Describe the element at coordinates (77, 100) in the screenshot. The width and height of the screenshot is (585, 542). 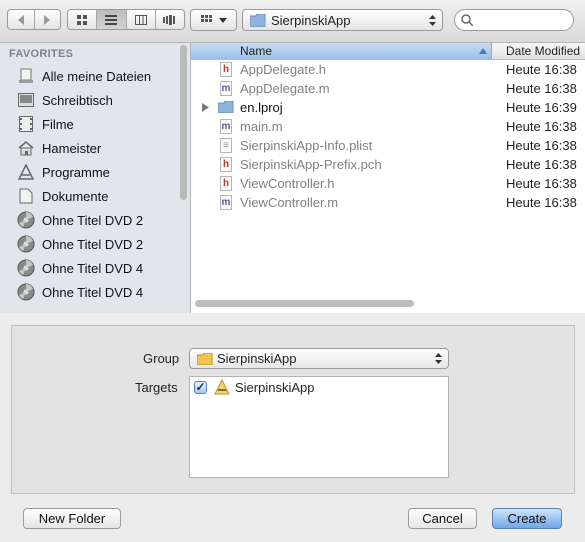
I see `sidebar-item-label: Schreibtisch` at that location.